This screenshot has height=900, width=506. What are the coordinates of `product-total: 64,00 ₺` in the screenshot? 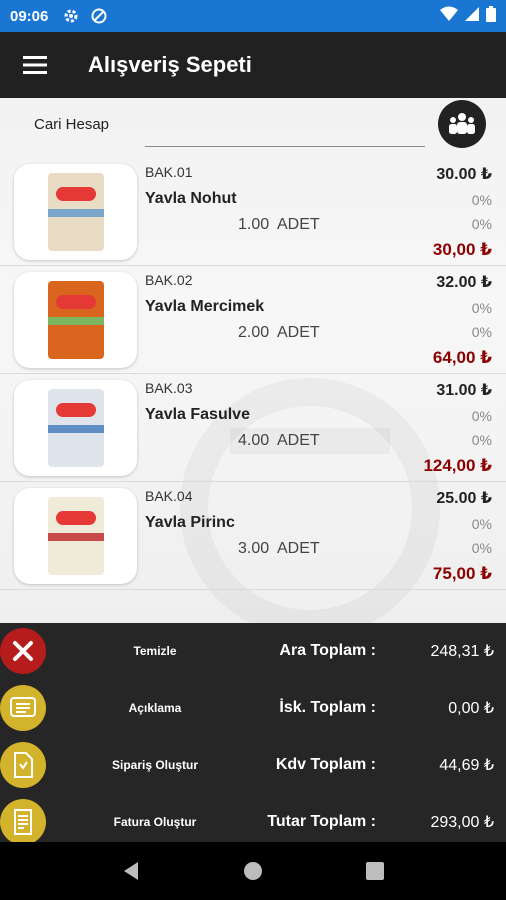 It's located at (462, 357).